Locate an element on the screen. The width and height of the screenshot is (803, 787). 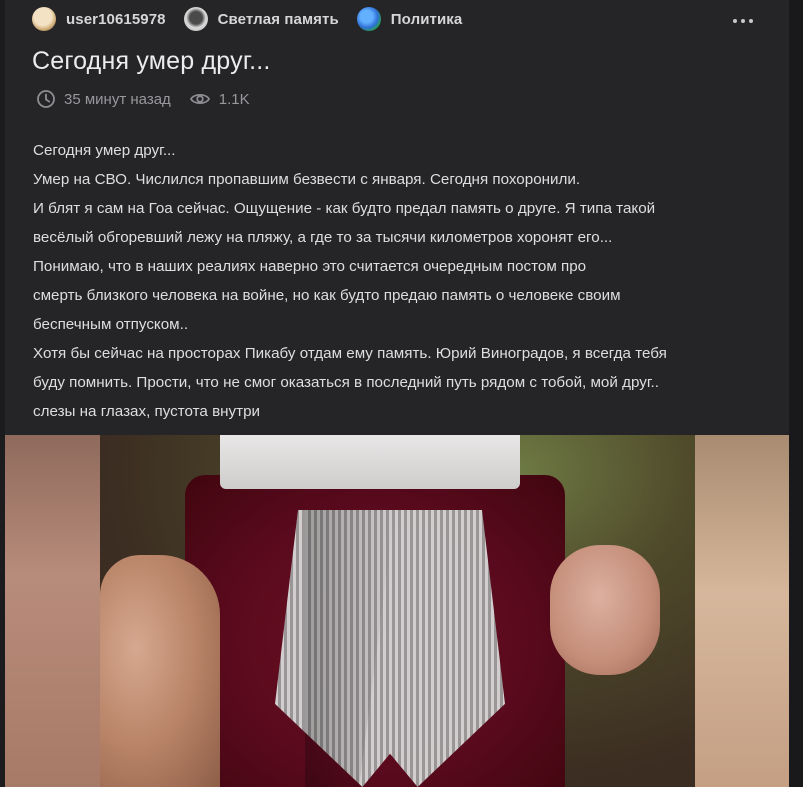
author-name: user10615978 is located at coordinates (116, 19).